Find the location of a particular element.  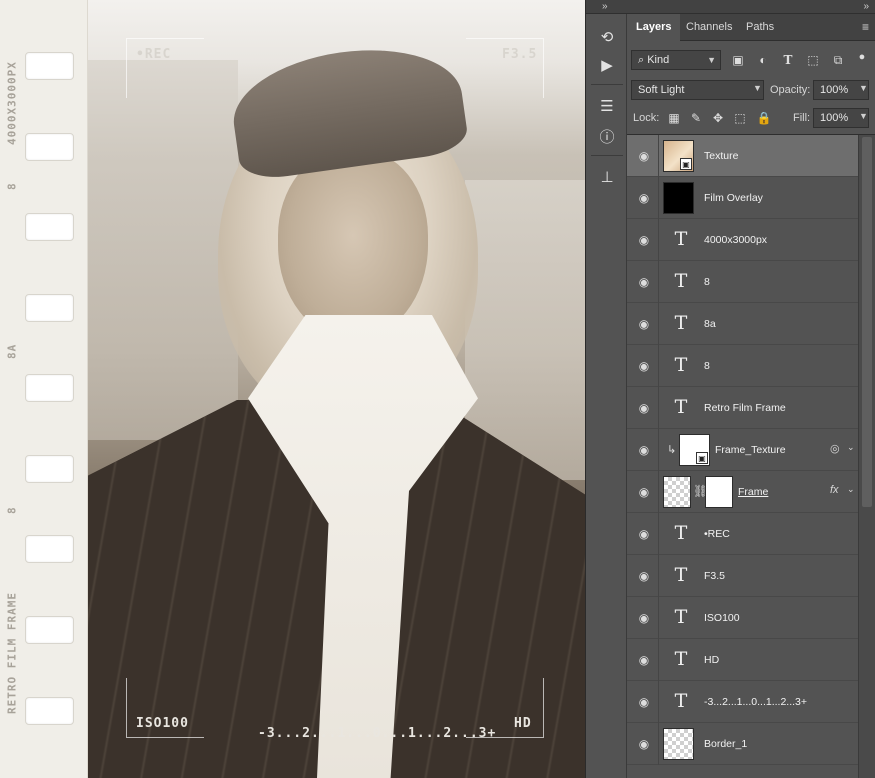

lock-all-padlock-icon: 🔒 is located at coordinates (764, 118).